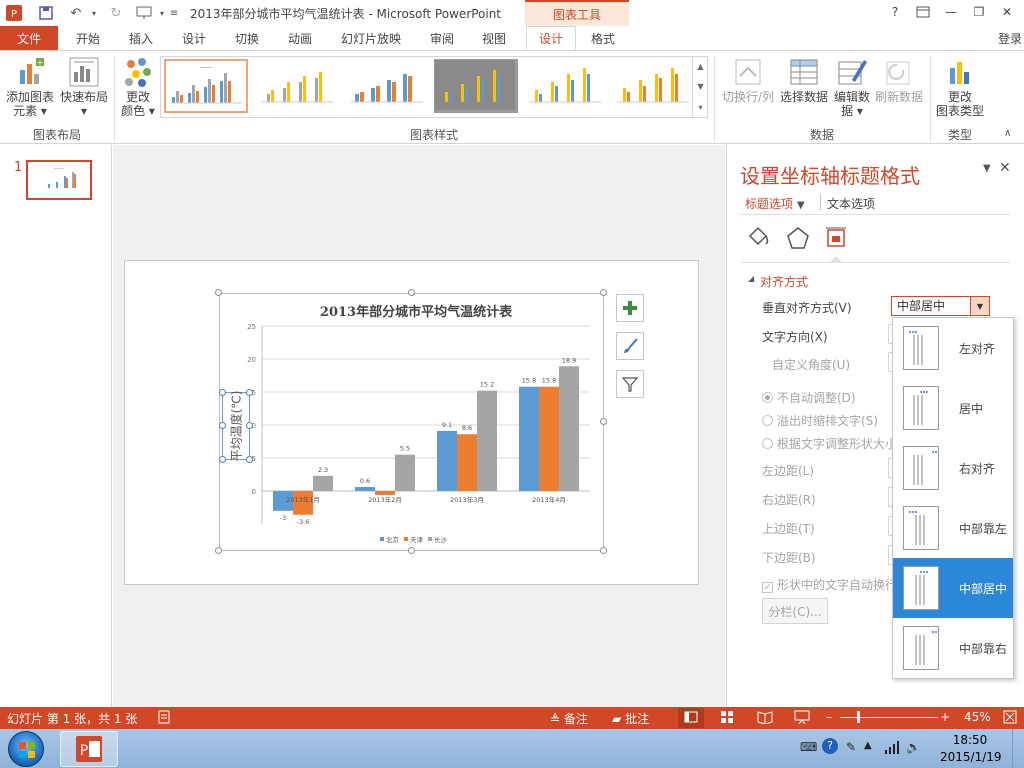 This screenshot has height=768, width=1024. I want to click on start-from-beginning-icon, so click(144, 13).